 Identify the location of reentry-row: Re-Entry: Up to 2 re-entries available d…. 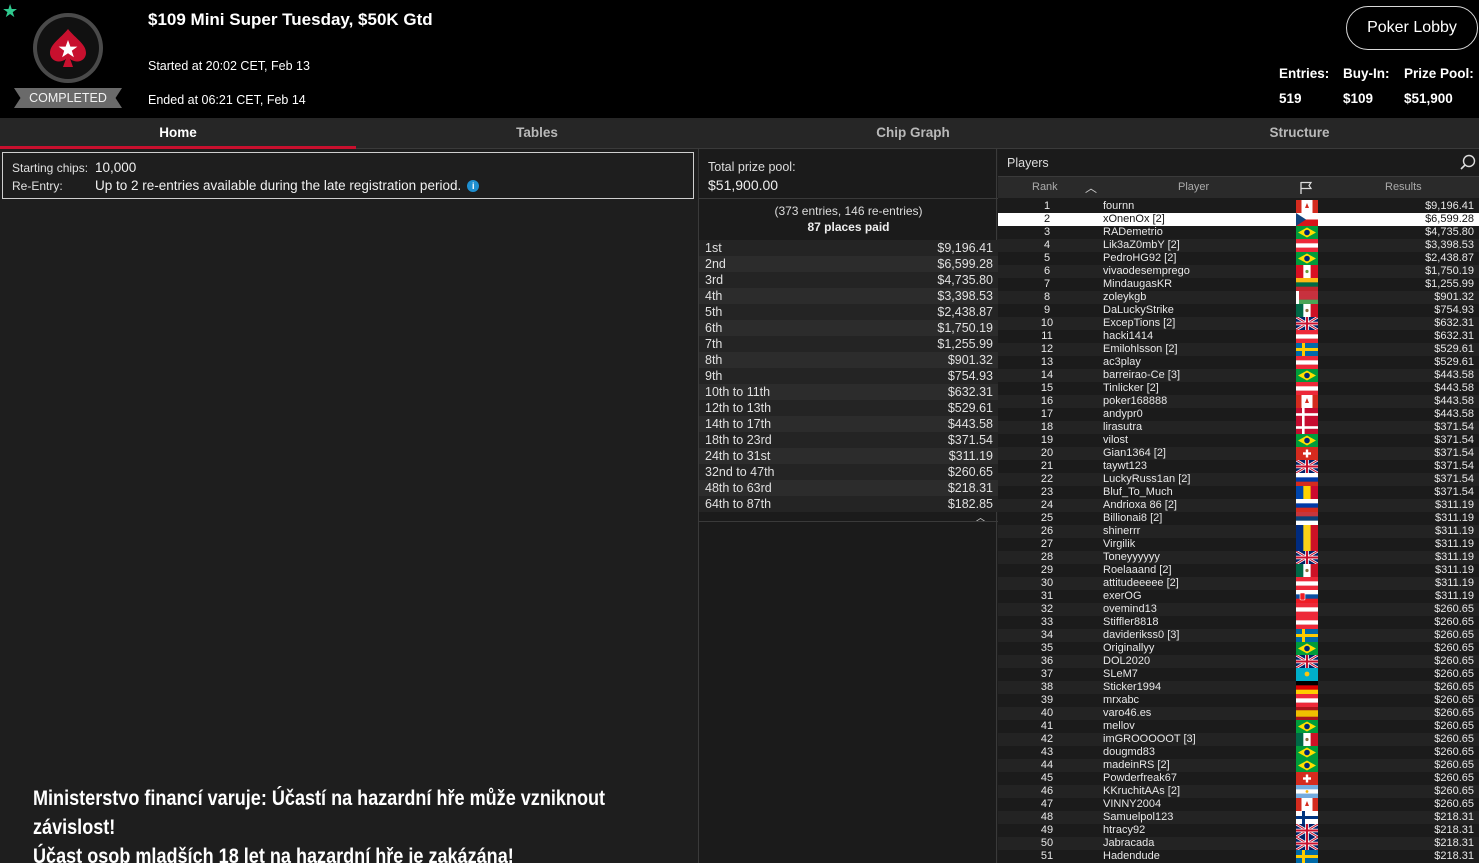
(246, 186).